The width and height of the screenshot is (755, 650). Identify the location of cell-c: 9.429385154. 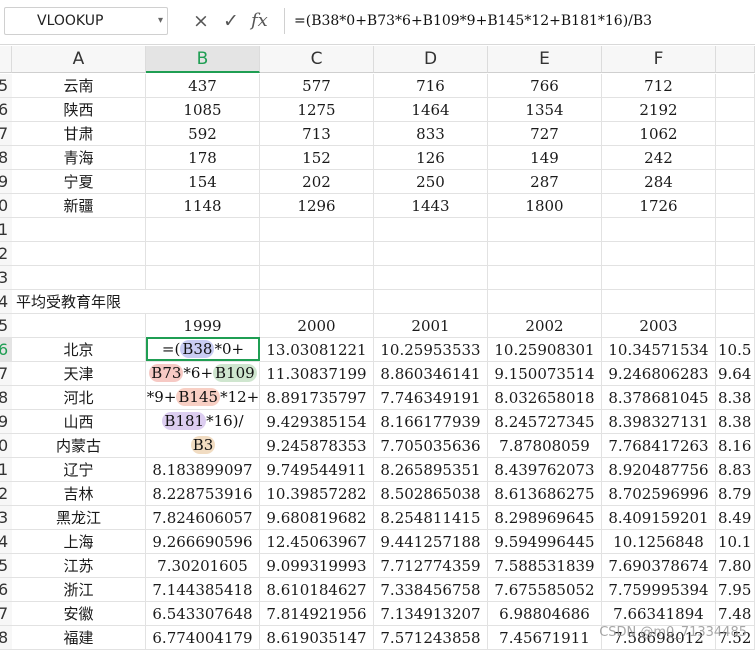
(317, 422).